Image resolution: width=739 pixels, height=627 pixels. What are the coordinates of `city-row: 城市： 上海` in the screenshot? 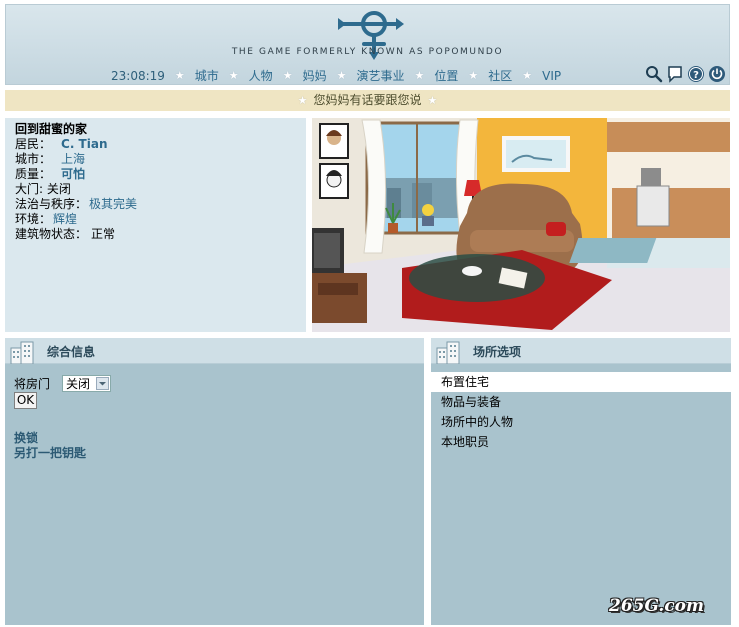 It's located at (155, 159).